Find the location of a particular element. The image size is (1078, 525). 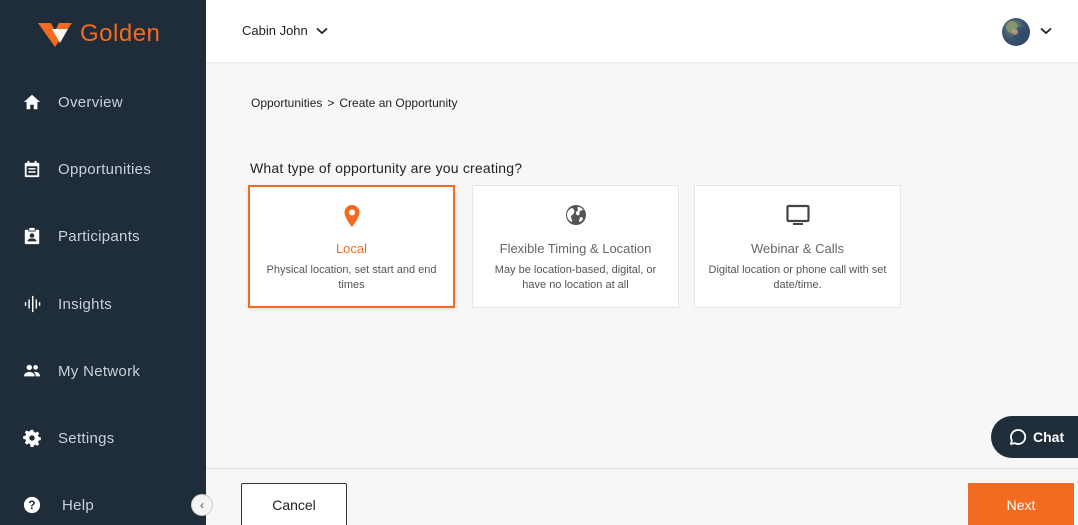

top-bar: Cabin John is located at coordinates (642, 31).